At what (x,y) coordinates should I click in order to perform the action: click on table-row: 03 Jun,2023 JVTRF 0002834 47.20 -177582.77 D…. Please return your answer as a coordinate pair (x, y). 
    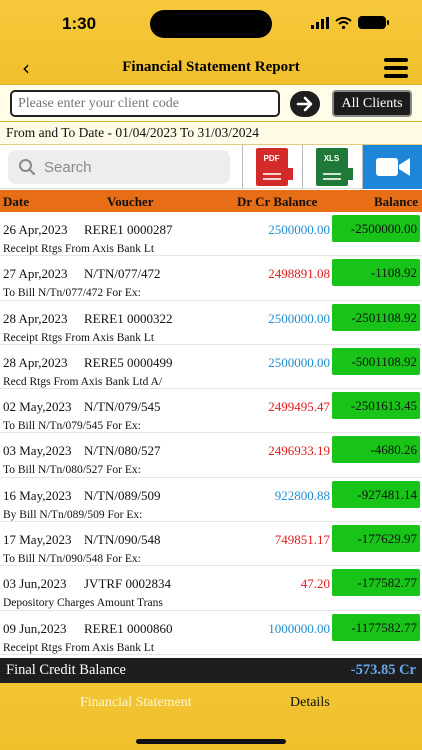
    Looking at the image, I should click on (211, 588).